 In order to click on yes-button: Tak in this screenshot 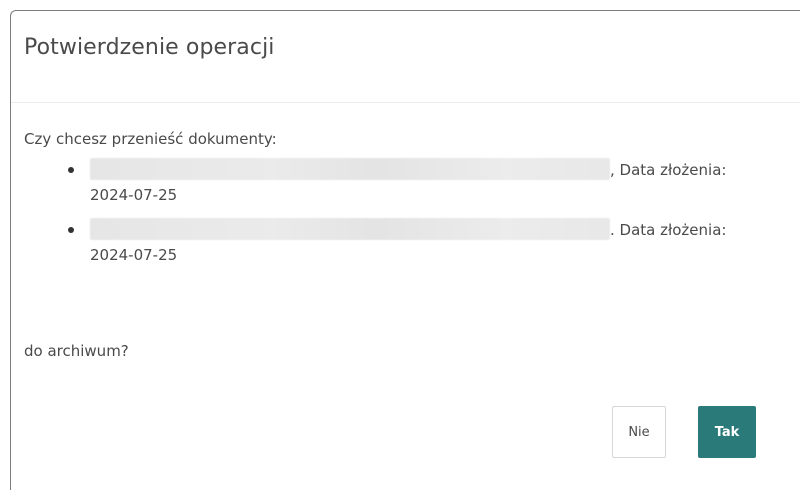, I will do `click(727, 432)`.